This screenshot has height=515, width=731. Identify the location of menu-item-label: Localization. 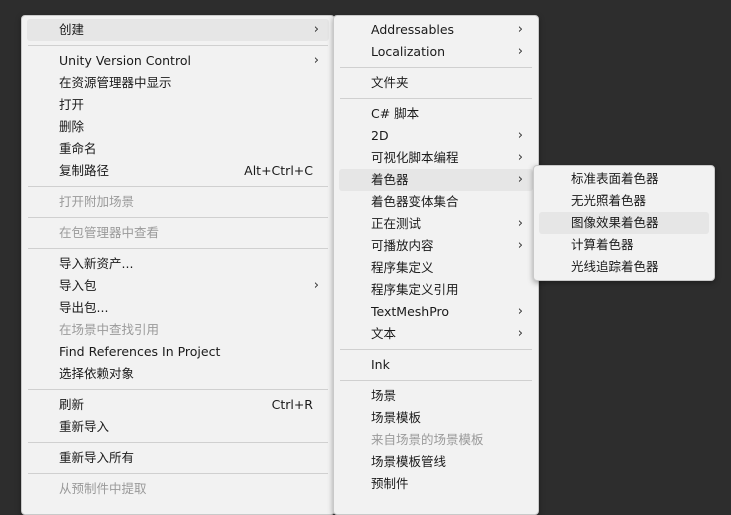
(408, 51).